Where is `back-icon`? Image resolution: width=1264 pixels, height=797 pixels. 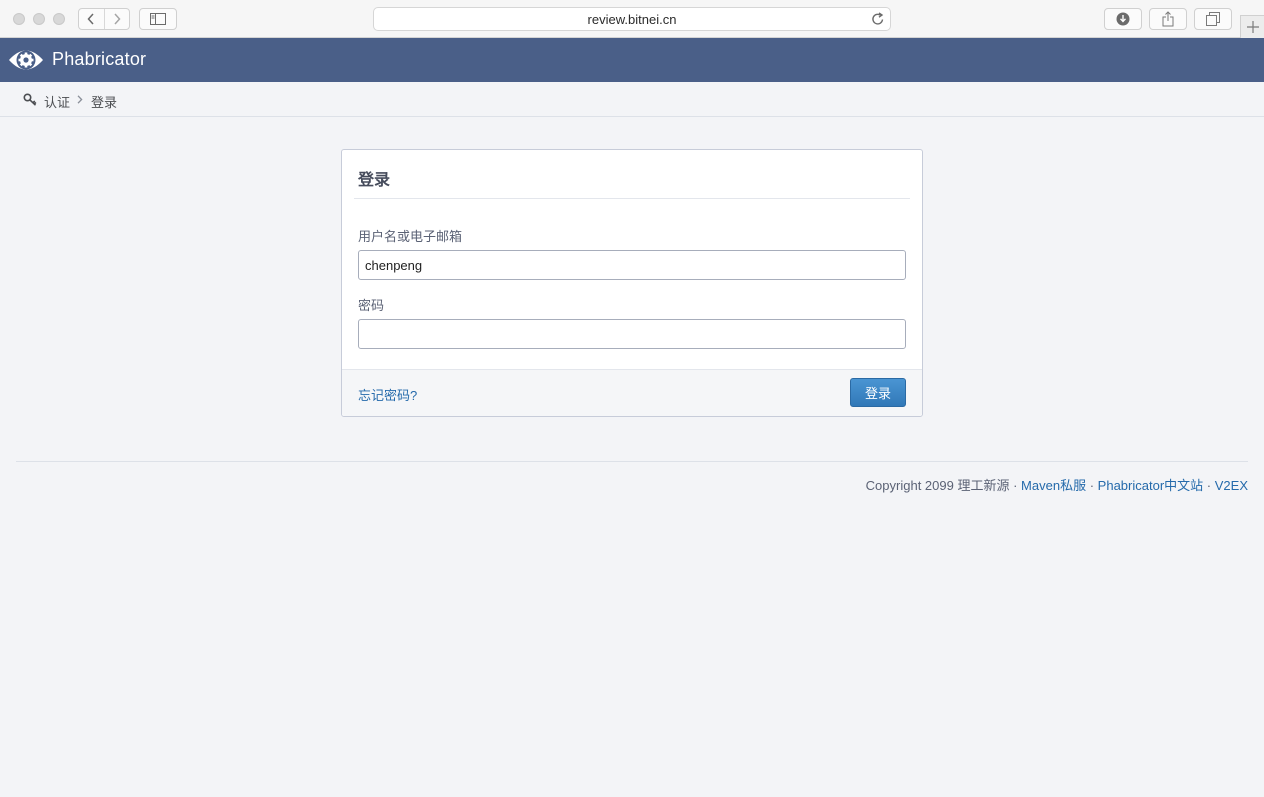
back-icon is located at coordinates (90, 19).